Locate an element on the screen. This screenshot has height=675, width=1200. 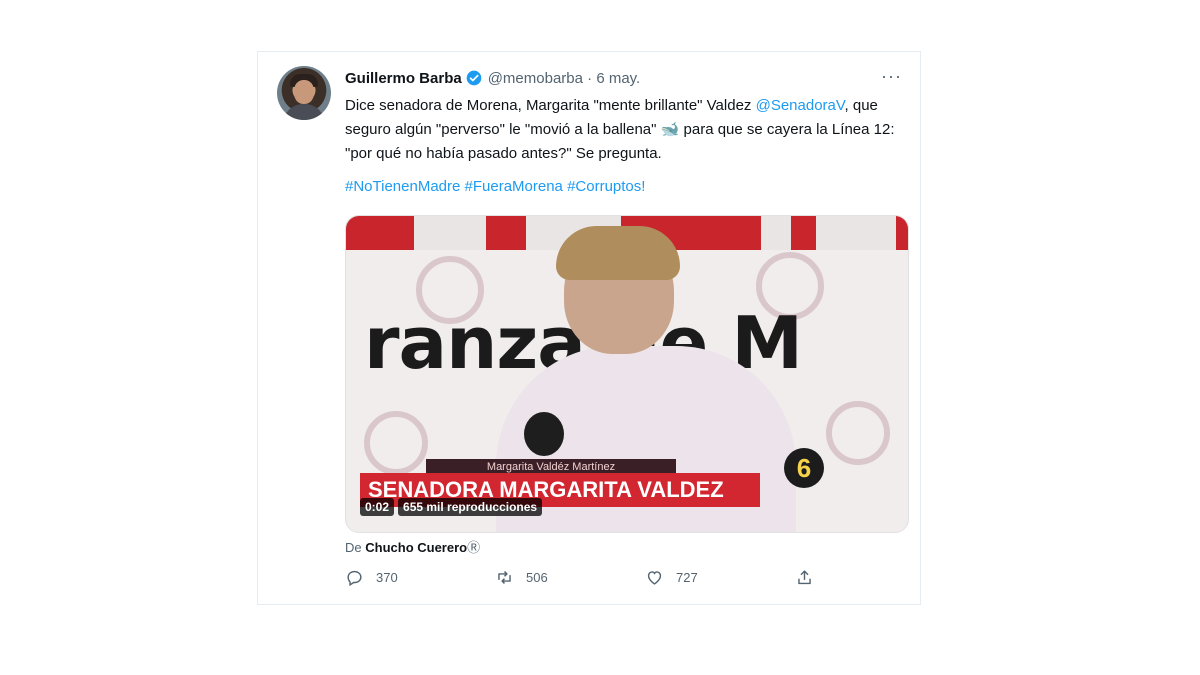
video-attribution: De Chucho CuereroⓇ is located at coordinates (412, 546).